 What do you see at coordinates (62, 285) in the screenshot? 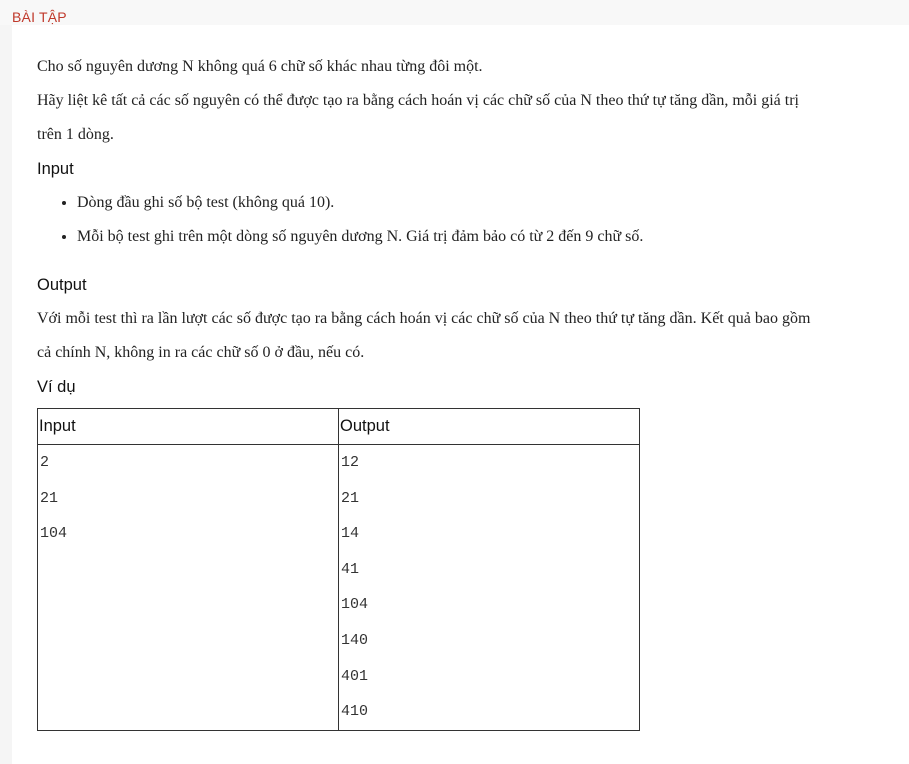
I see `output-heading: Output` at bounding box center [62, 285].